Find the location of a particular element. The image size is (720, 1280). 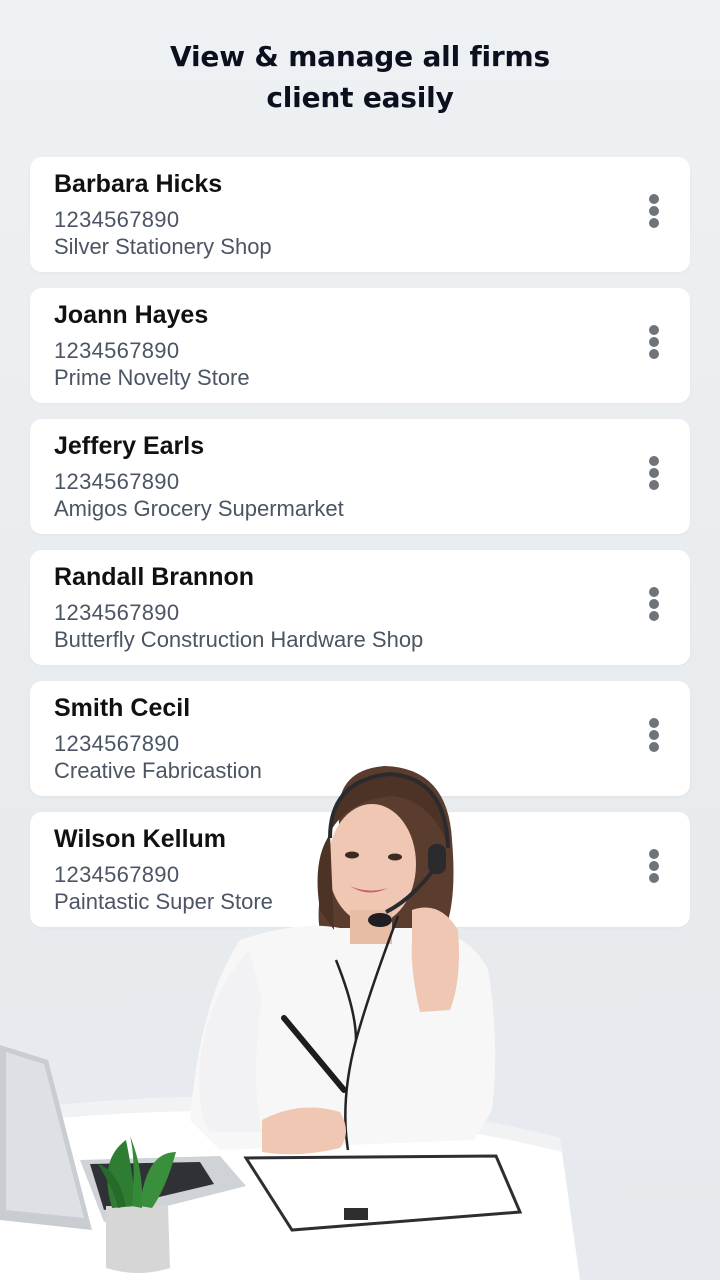

headline-line-1: View & manage all firms is located at coordinates (360, 56).